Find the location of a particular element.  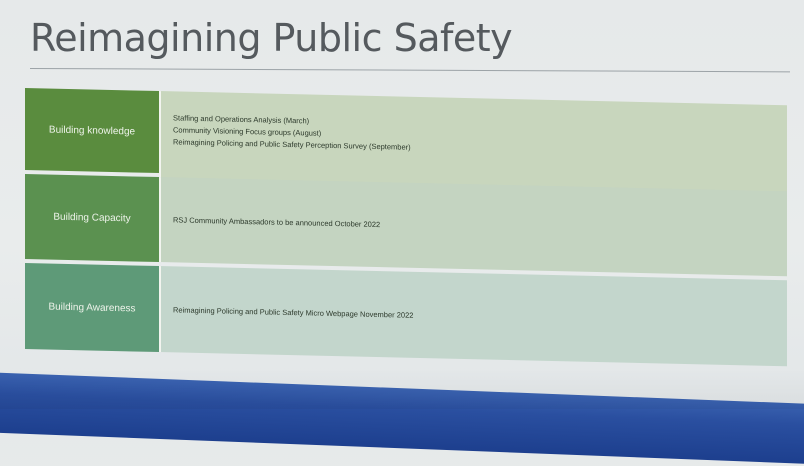

row-label-building-capacity: Building Capacity is located at coordinates (92, 218).